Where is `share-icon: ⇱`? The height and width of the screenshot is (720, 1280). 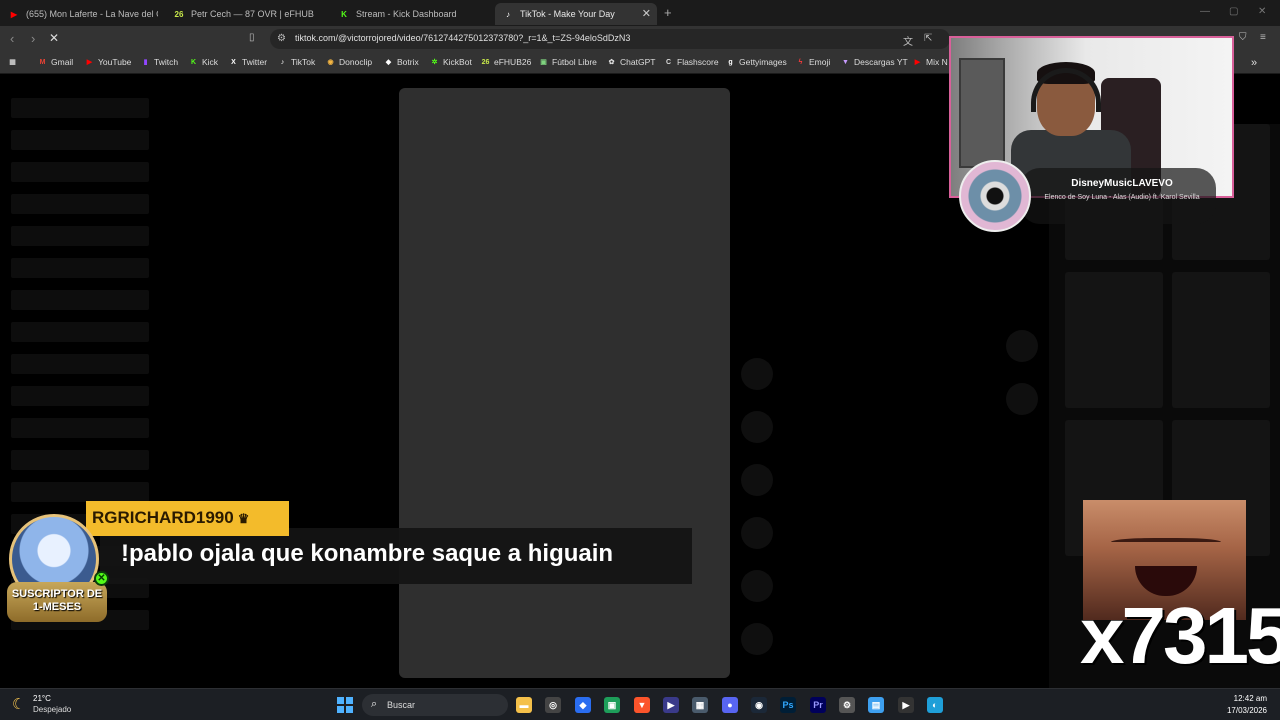 share-icon: ⇱ is located at coordinates (928, 38).